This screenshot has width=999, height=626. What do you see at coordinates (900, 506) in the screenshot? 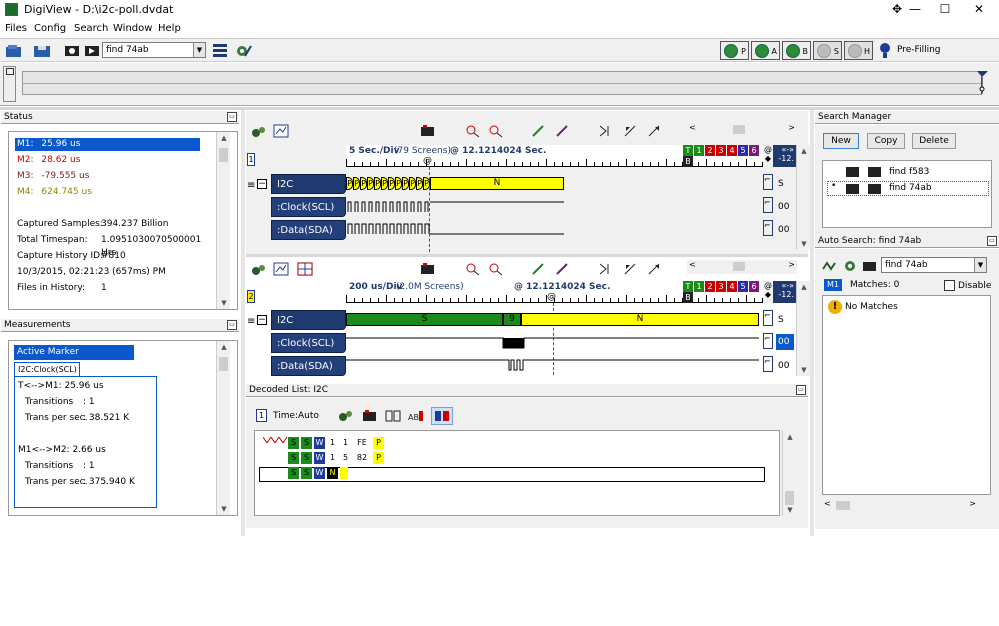
I see `auto-search-hscroll: < >` at bounding box center [900, 506].